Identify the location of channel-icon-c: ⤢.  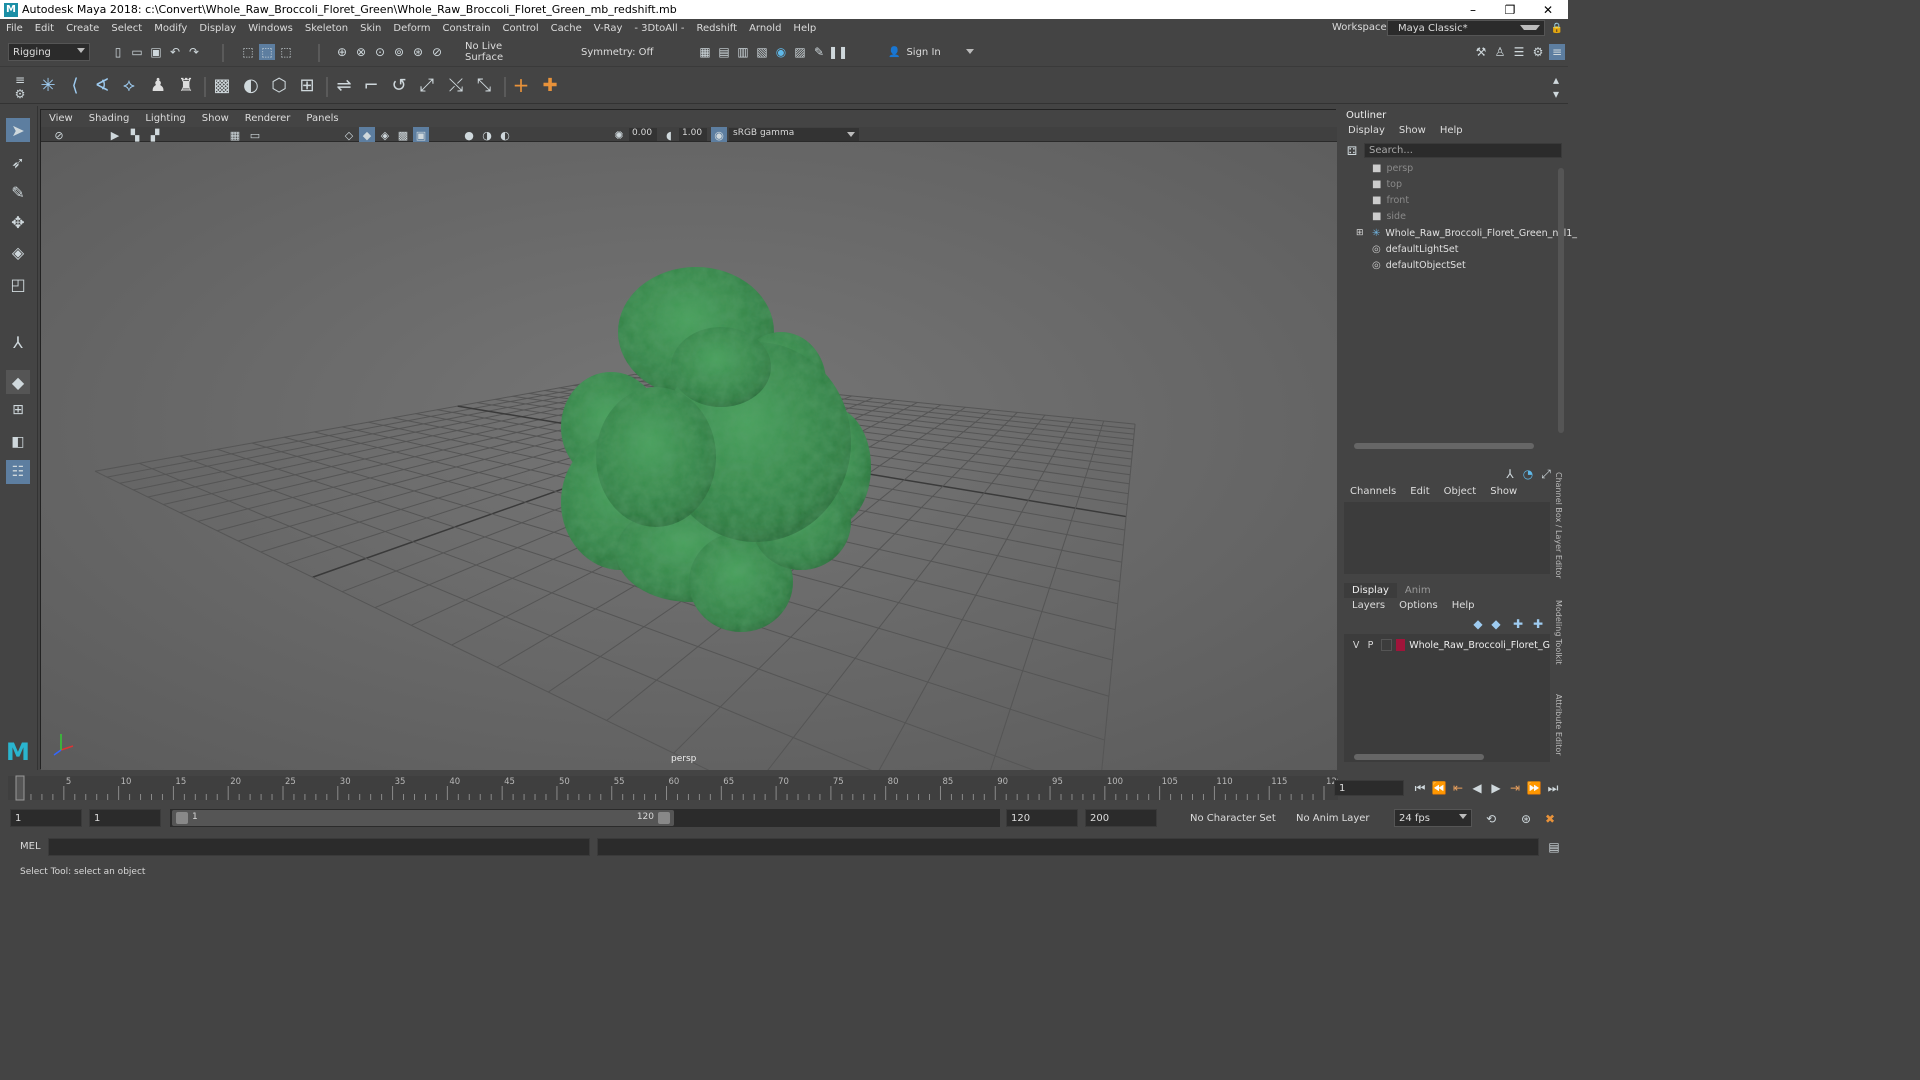
(1546, 474).